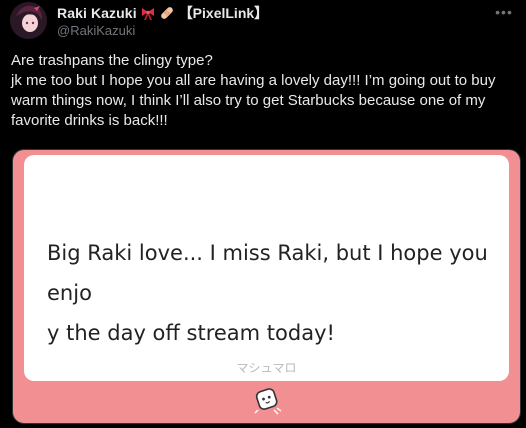  Describe the element at coordinates (112, 60) in the screenshot. I see `tweet-line-1: Are trashpans the clingy type?` at that location.